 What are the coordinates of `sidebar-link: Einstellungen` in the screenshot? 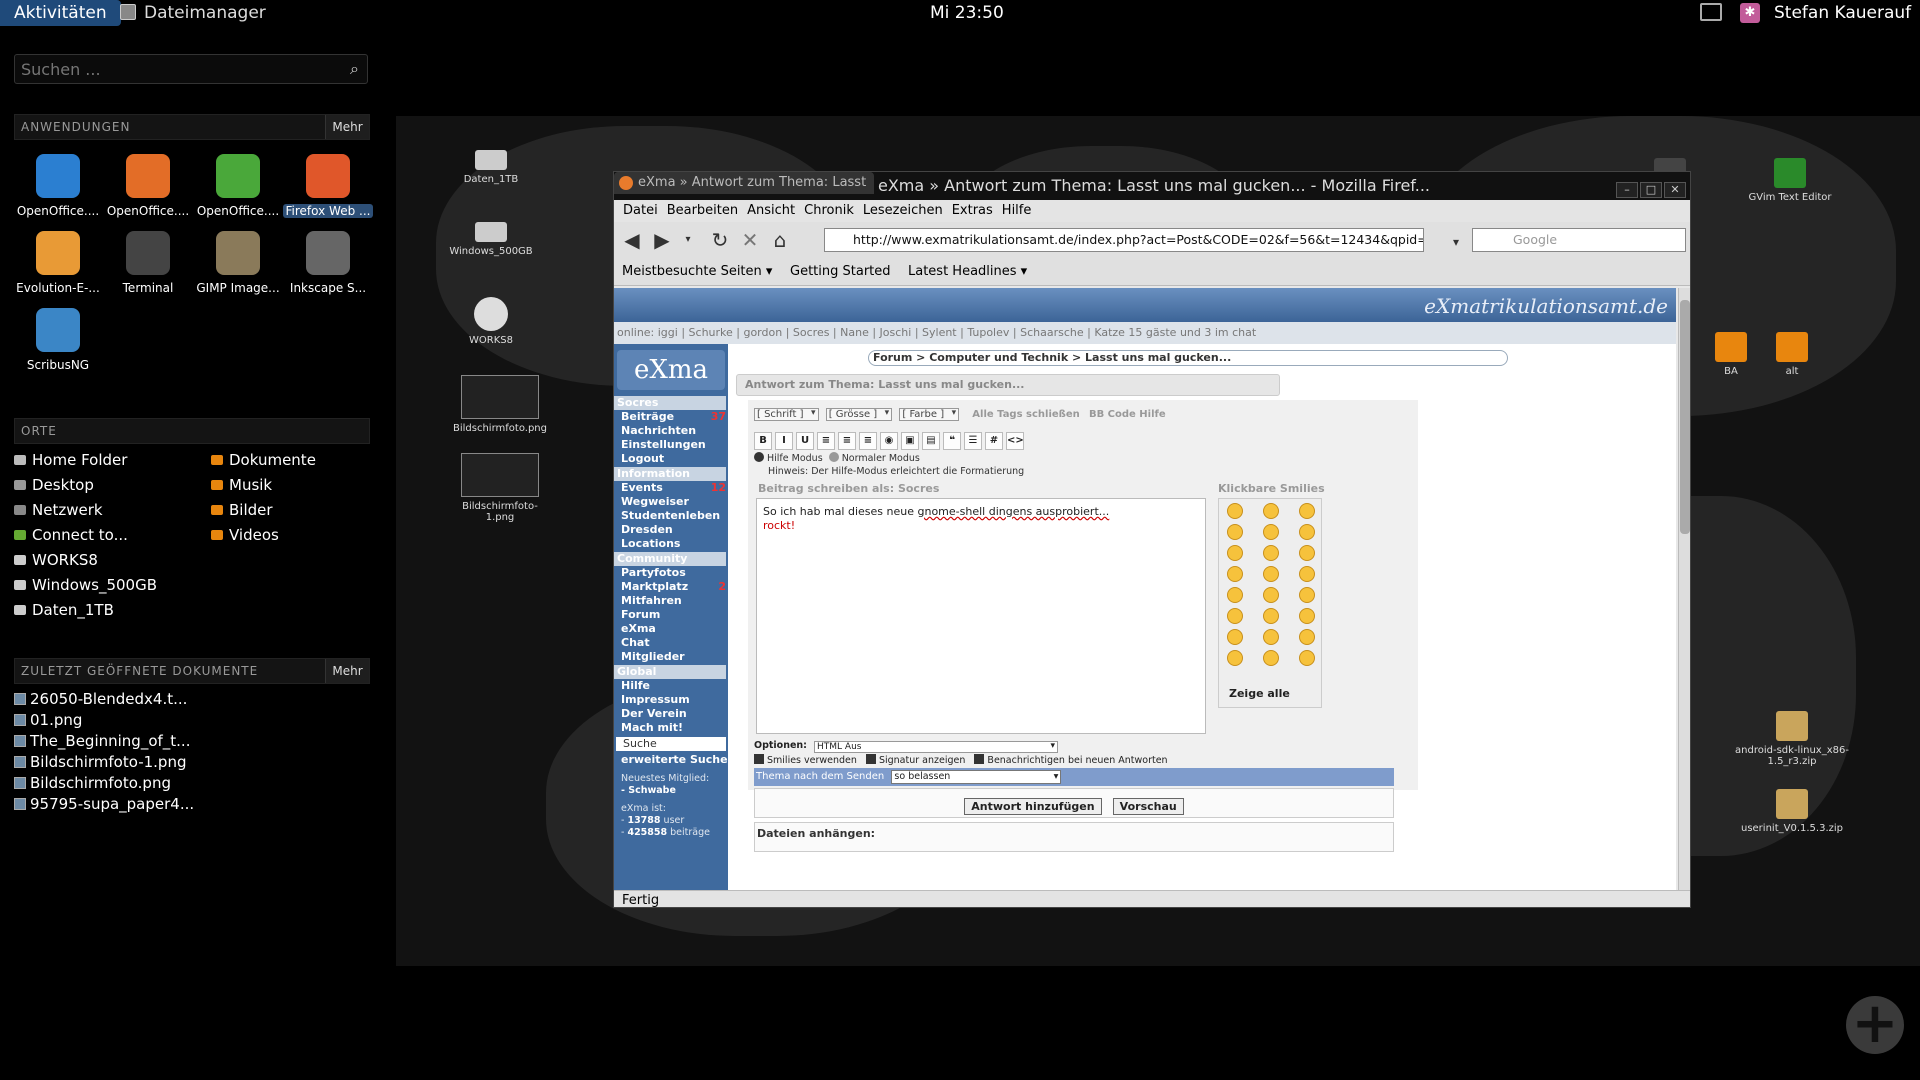 It's located at (671, 445).